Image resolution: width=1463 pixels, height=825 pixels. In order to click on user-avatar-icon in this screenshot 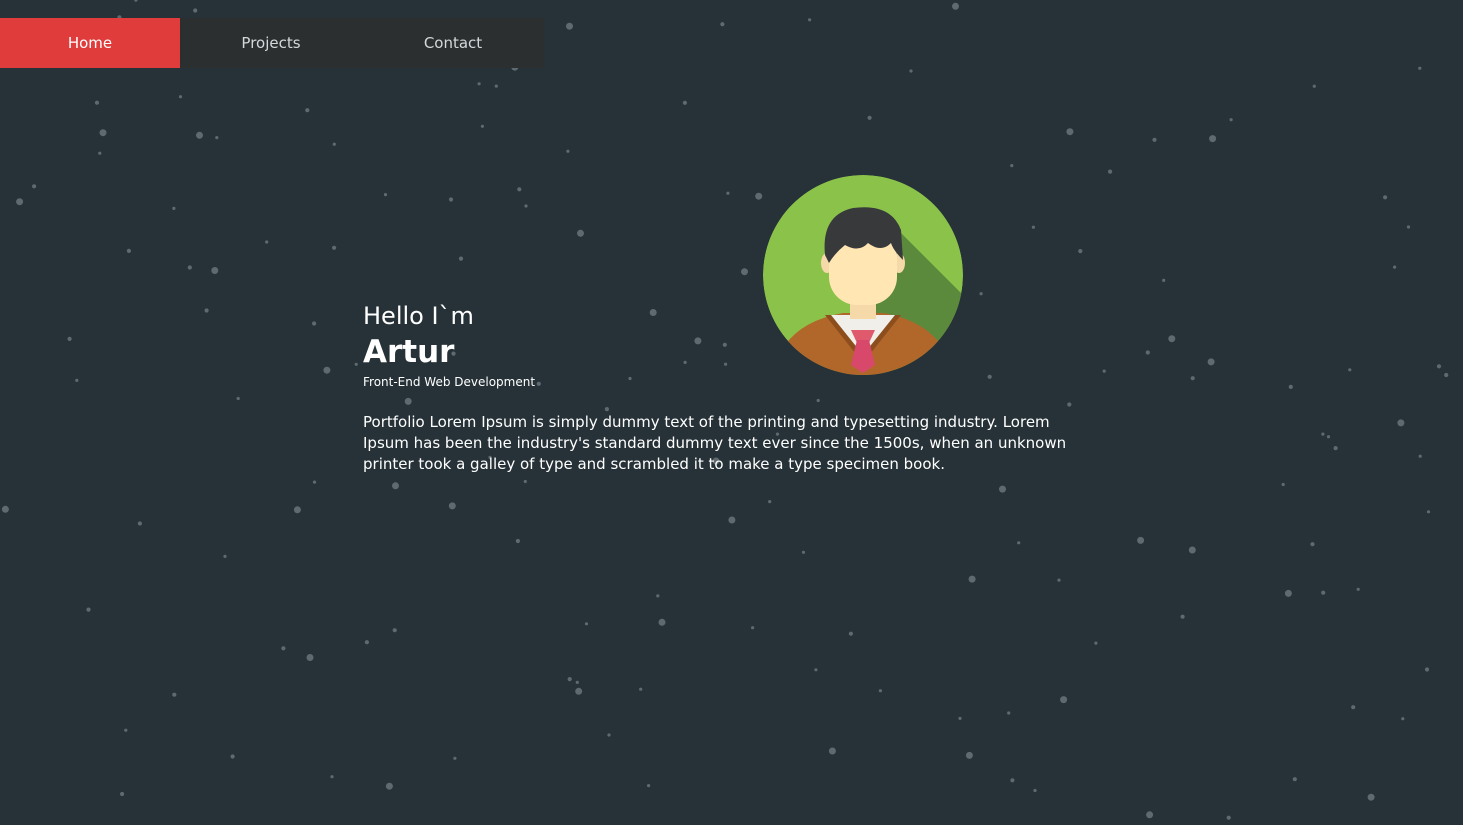, I will do `click(863, 275)`.